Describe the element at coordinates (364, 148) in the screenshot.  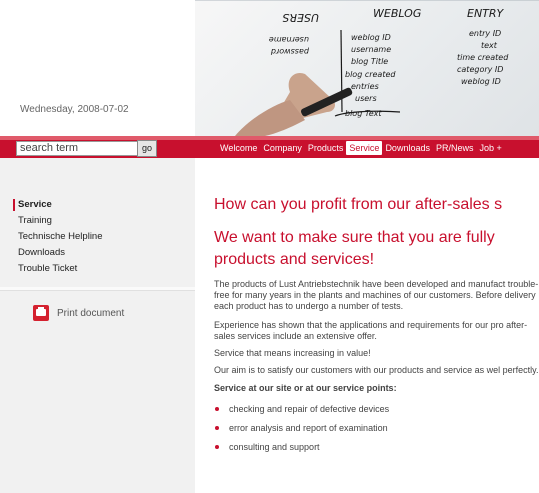
I see `nav-item-service: Service` at that location.